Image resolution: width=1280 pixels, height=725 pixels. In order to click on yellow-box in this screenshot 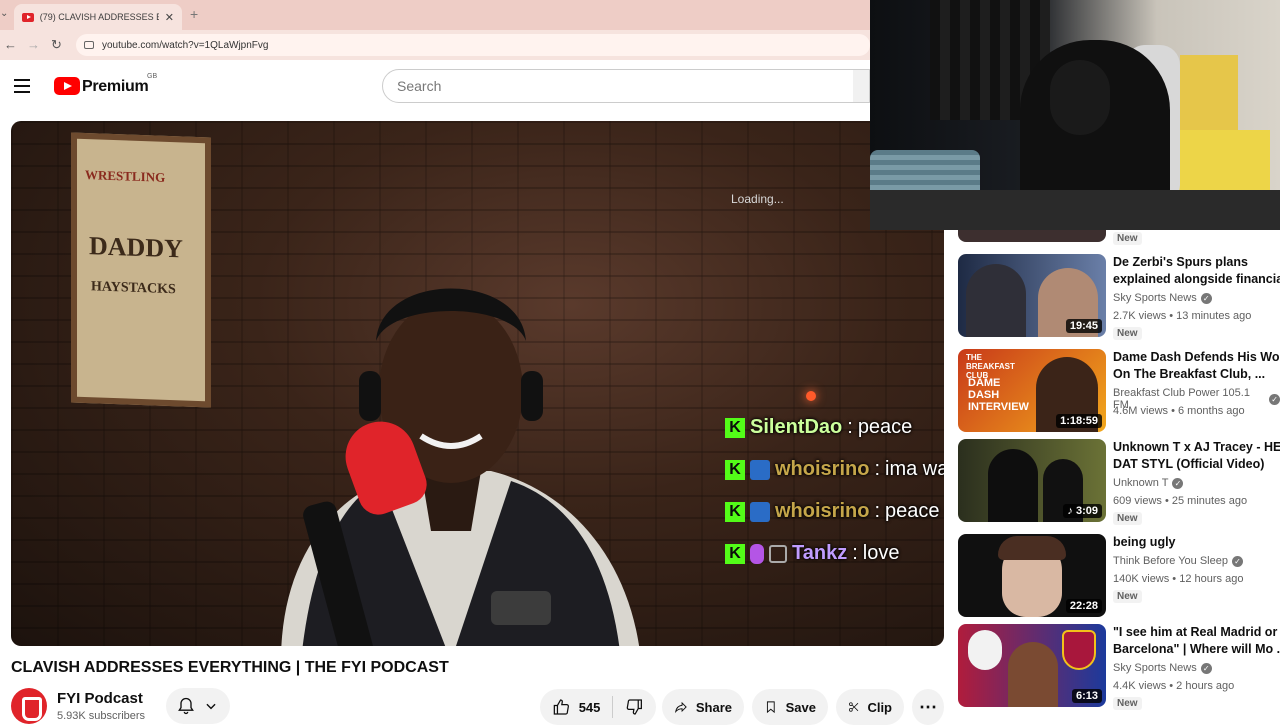, I will do `click(1209, 95)`.